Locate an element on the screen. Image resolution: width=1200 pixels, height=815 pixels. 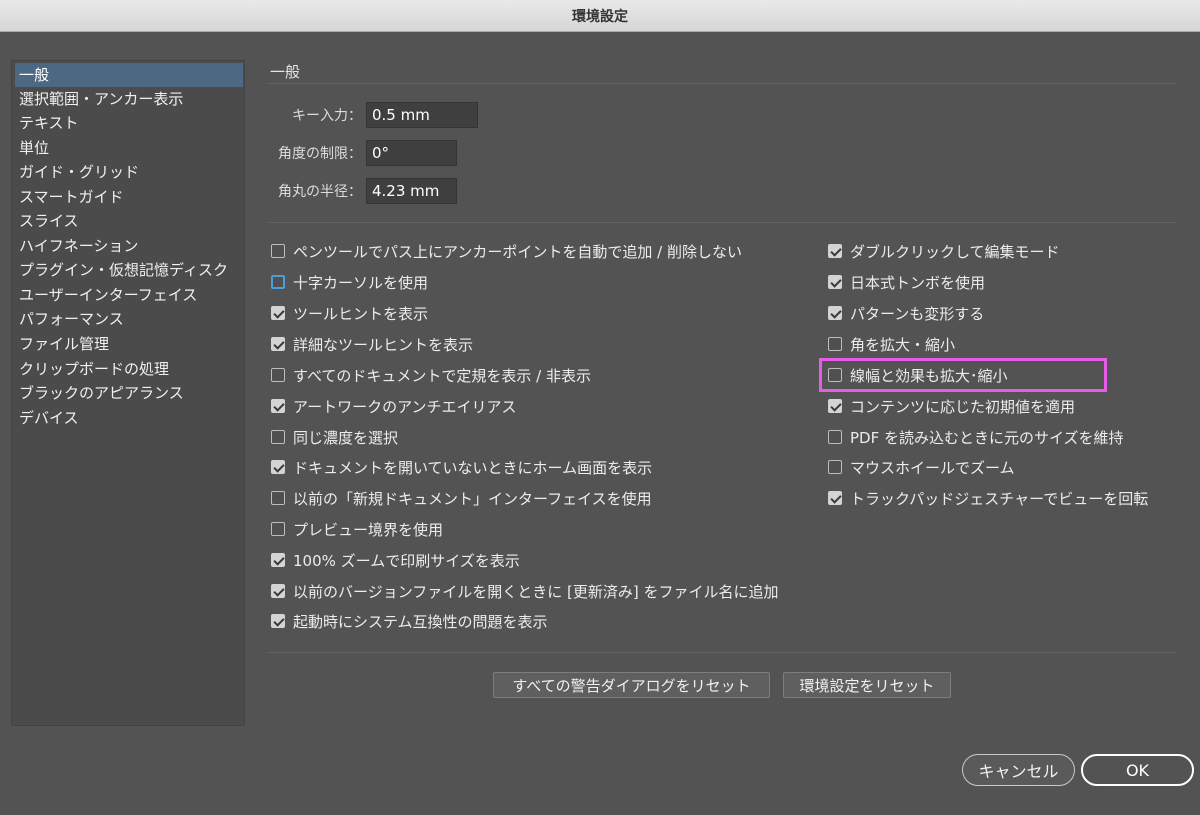
window-title: 環境設定 is located at coordinates (600, 16).